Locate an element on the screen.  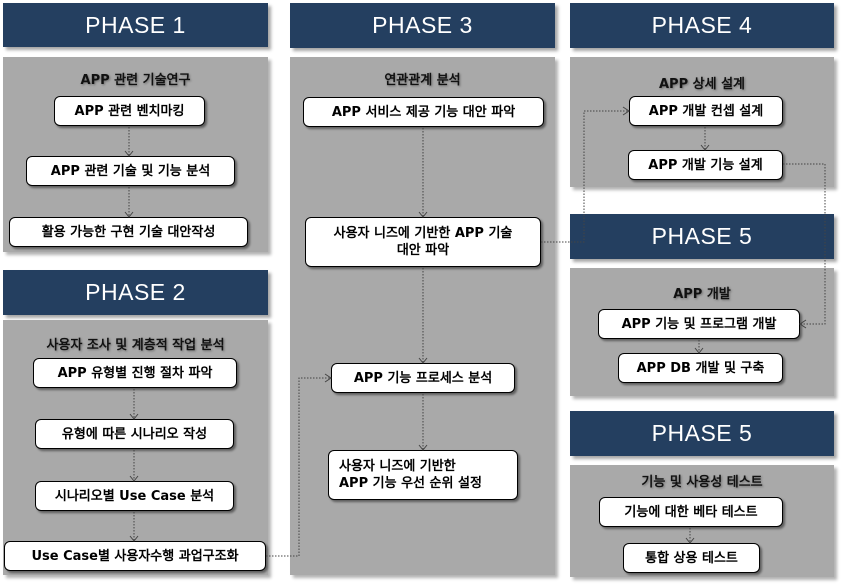
phase-5-dev-step-2: APP DB 개발 및 구축 is located at coordinates (700, 368).